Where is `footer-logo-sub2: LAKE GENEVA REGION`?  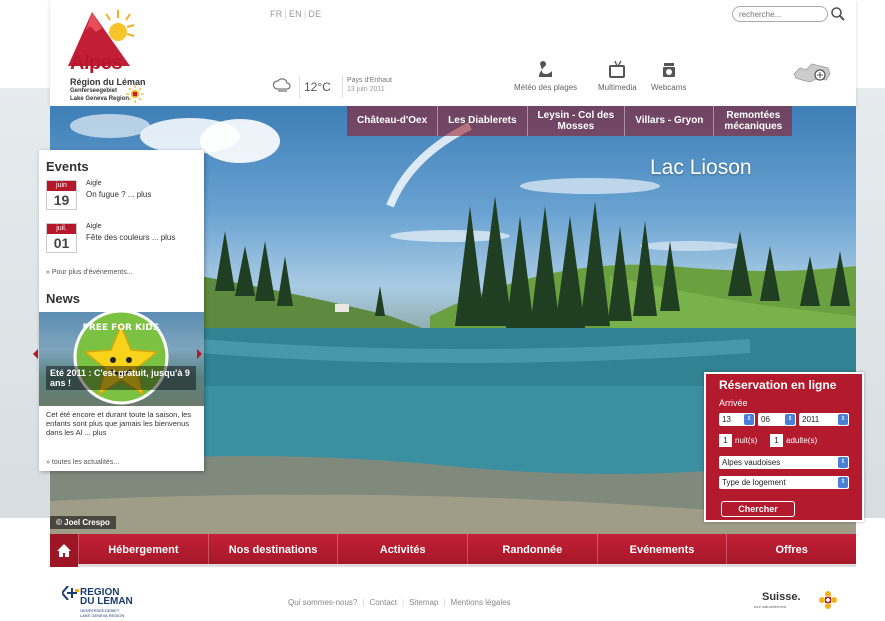
footer-logo-sub2: LAKE GENEVA REGION is located at coordinates (102, 615).